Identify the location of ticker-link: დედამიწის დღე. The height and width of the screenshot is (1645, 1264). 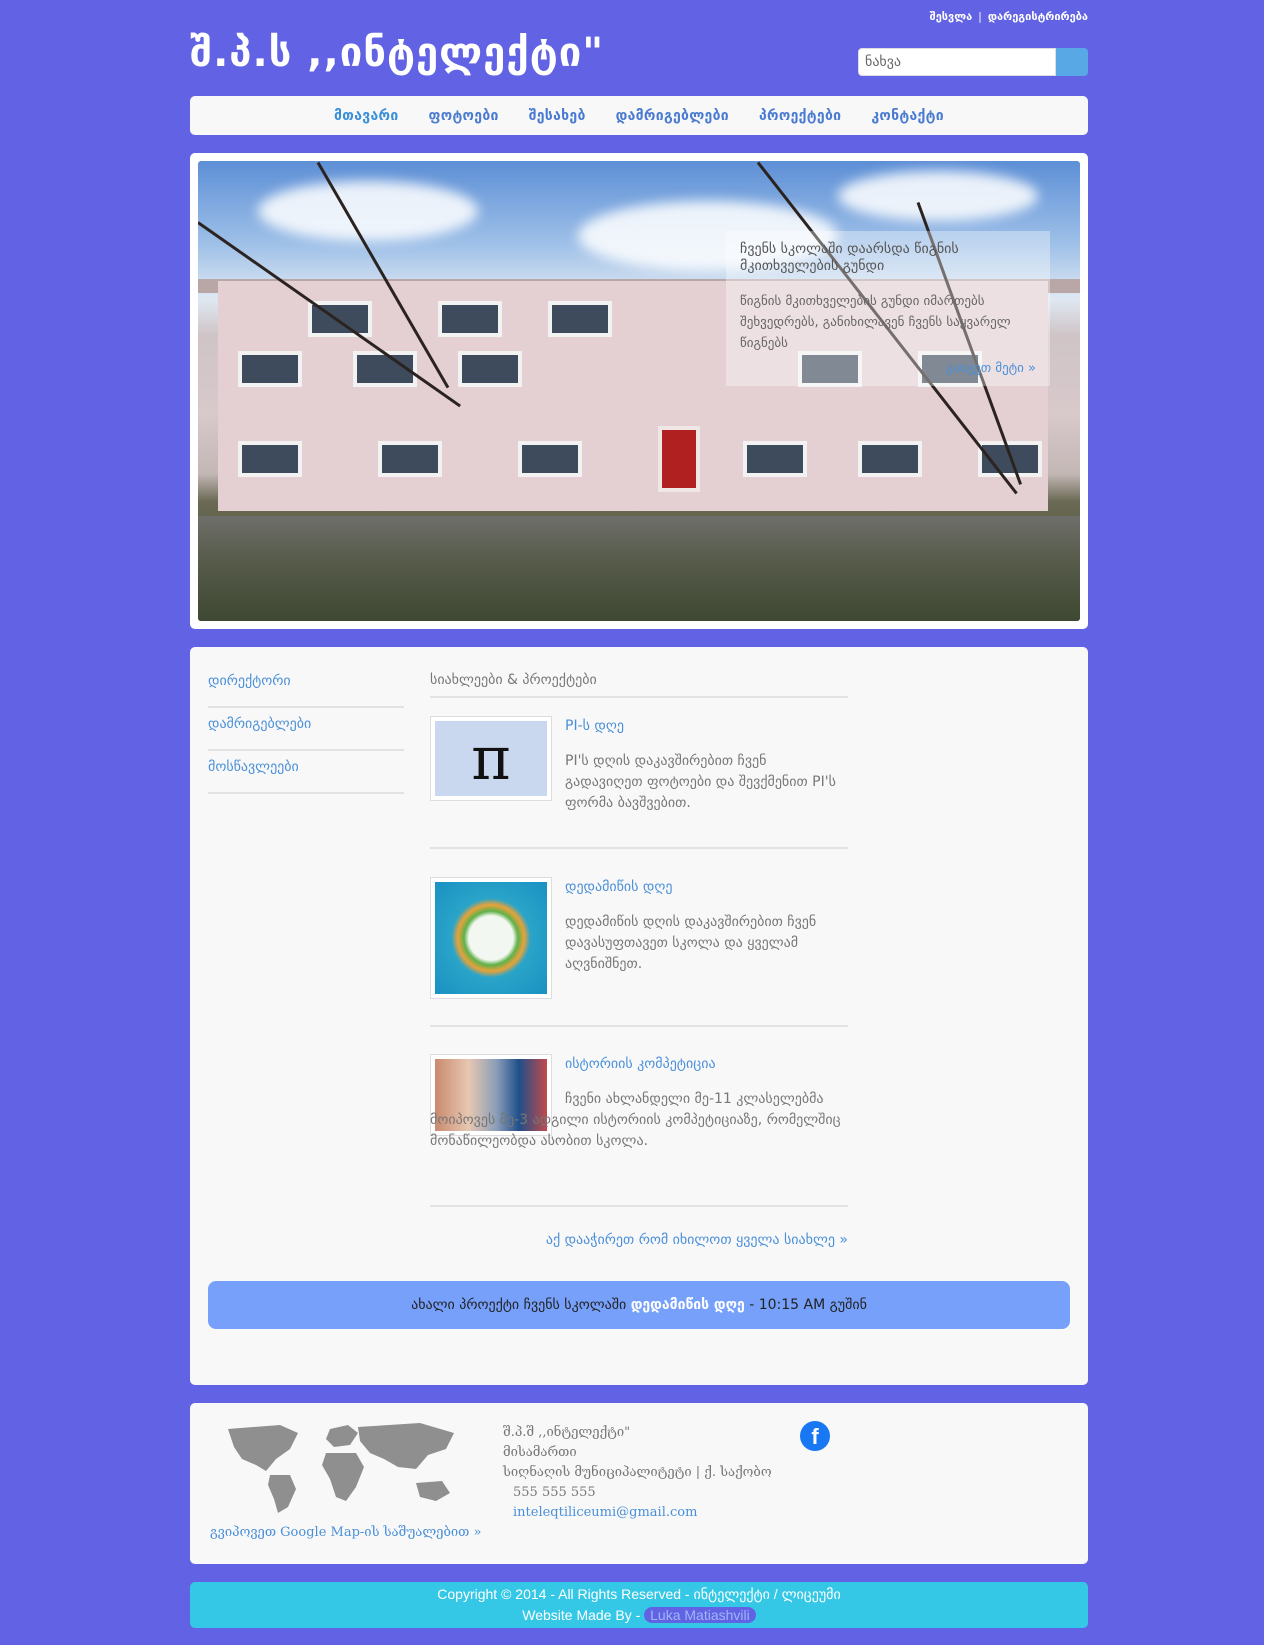
(688, 1305).